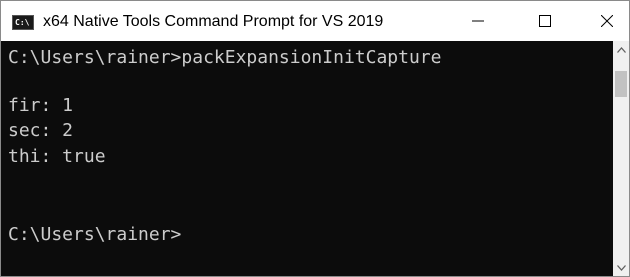 Image resolution: width=630 pixels, height=277 pixels. I want to click on close-icon, so click(607, 21).